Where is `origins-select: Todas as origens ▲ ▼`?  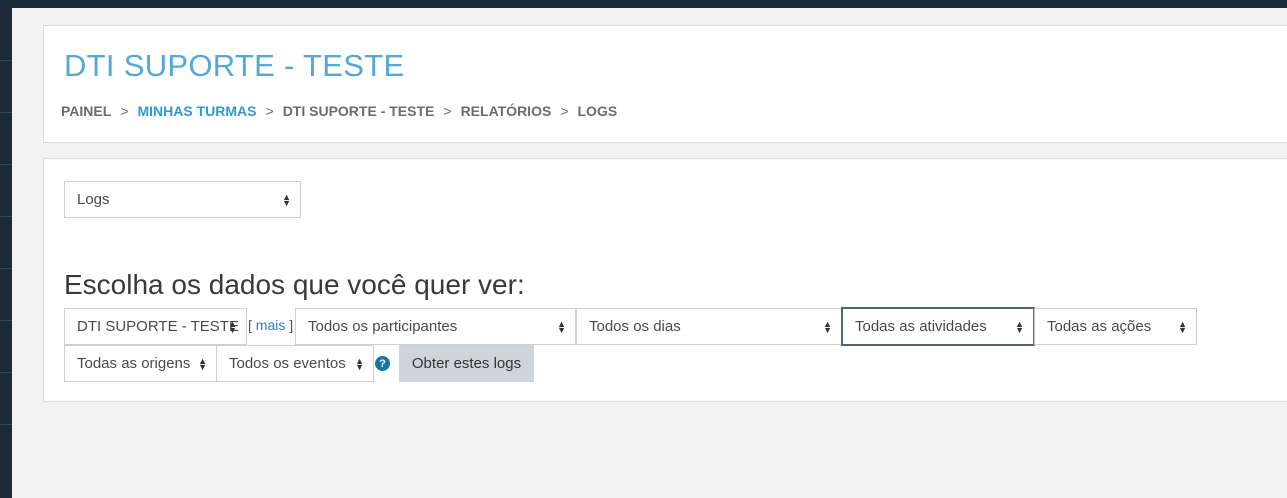
origins-select: Todas as origens ▲ ▼ is located at coordinates (140, 363).